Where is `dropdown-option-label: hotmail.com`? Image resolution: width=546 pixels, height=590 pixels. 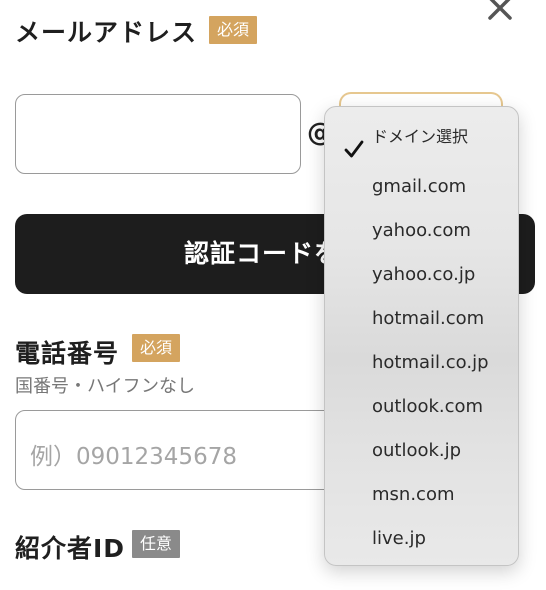
dropdown-option-label: hotmail.com is located at coordinates (428, 318).